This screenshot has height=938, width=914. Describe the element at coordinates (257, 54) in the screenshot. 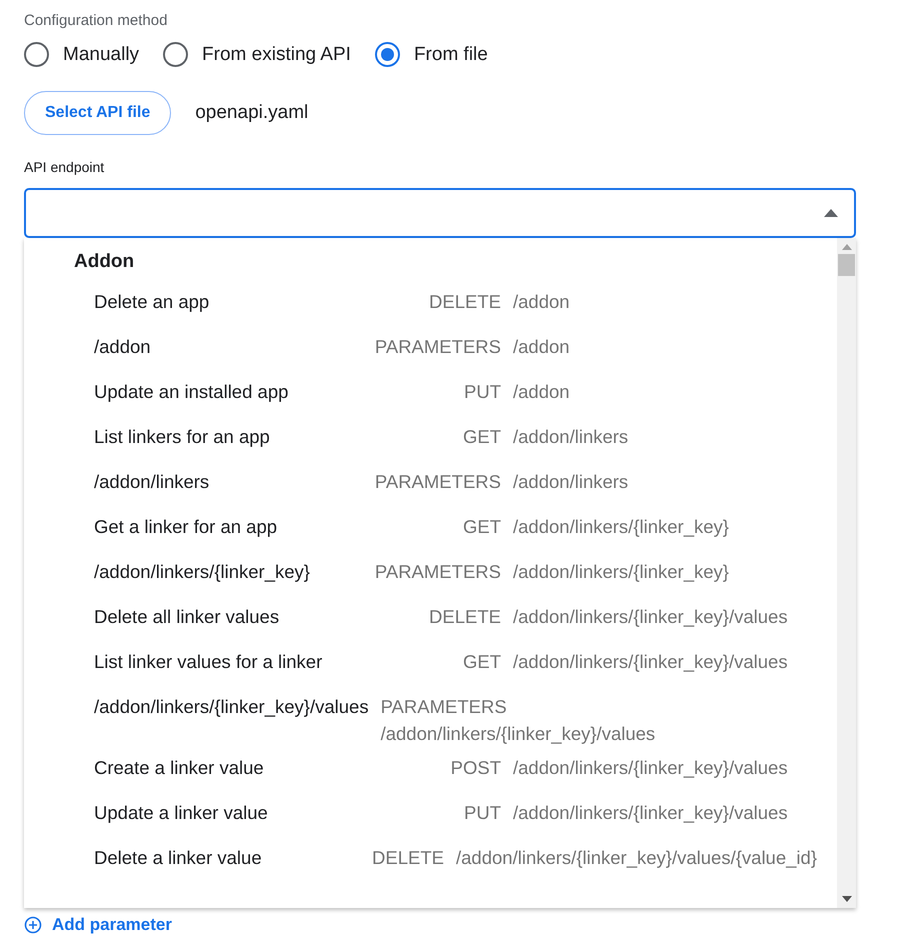

I see `radio-option: From existing API` at that location.